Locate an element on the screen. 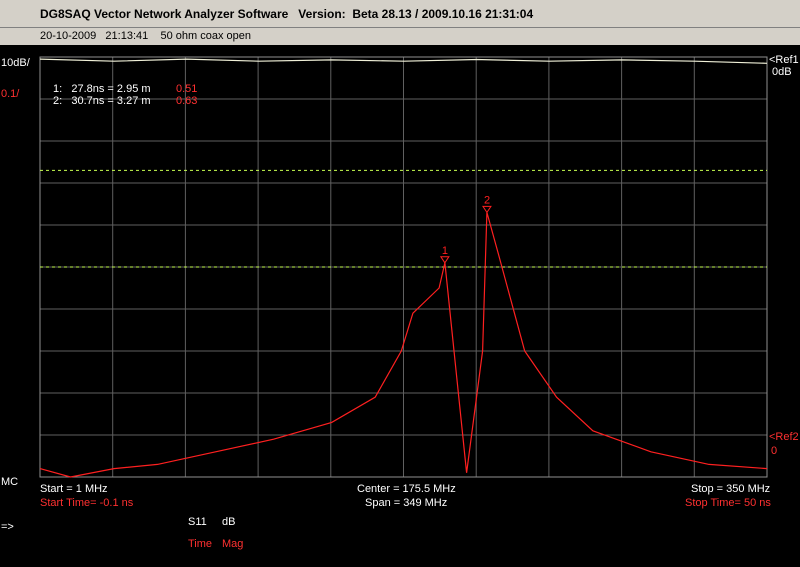 Image resolution: width=800 pixels, height=567 pixels. ref1-label: <Ref1 is located at coordinates (784, 60).